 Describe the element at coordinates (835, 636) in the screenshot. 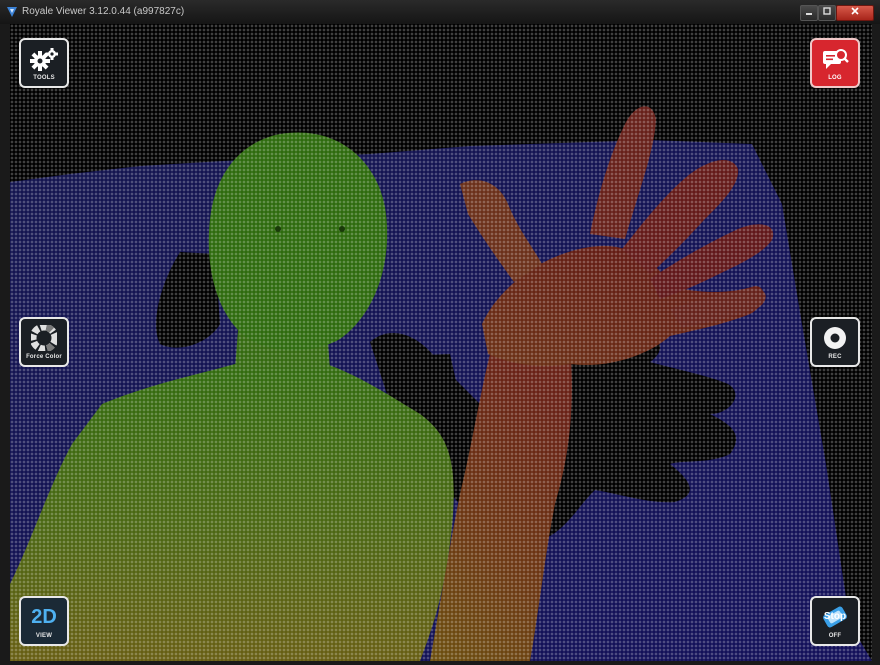

I see `off-label: OFF` at that location.